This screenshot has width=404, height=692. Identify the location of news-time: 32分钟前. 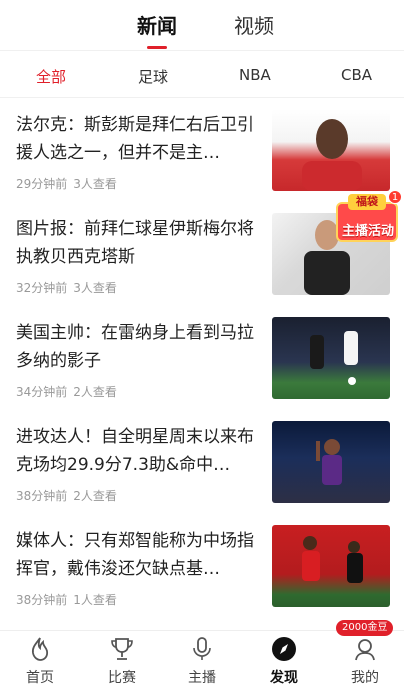
(42, 288).